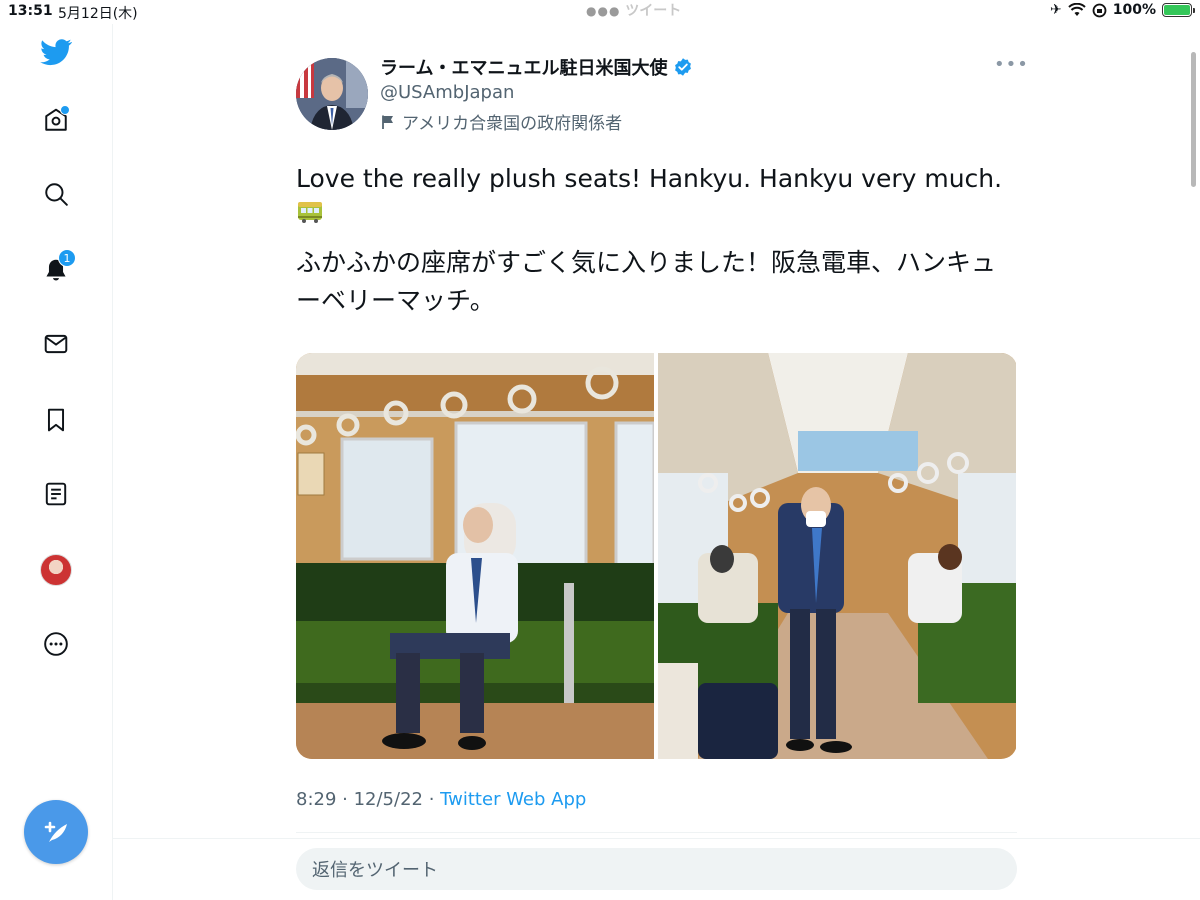 This screenshot has width=1200, height=900. Describe the element at coordinates (56, 462) in the screenshot. I see `sidebar-nav: 1` at that location.